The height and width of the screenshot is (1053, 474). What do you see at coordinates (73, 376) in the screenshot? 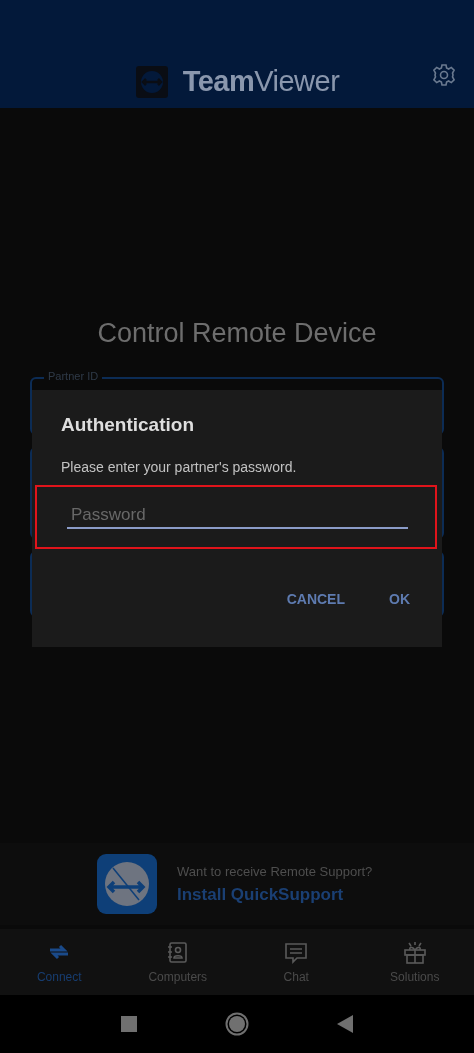
I see `field-label: Partner ID` at bounding box center [73, 376].